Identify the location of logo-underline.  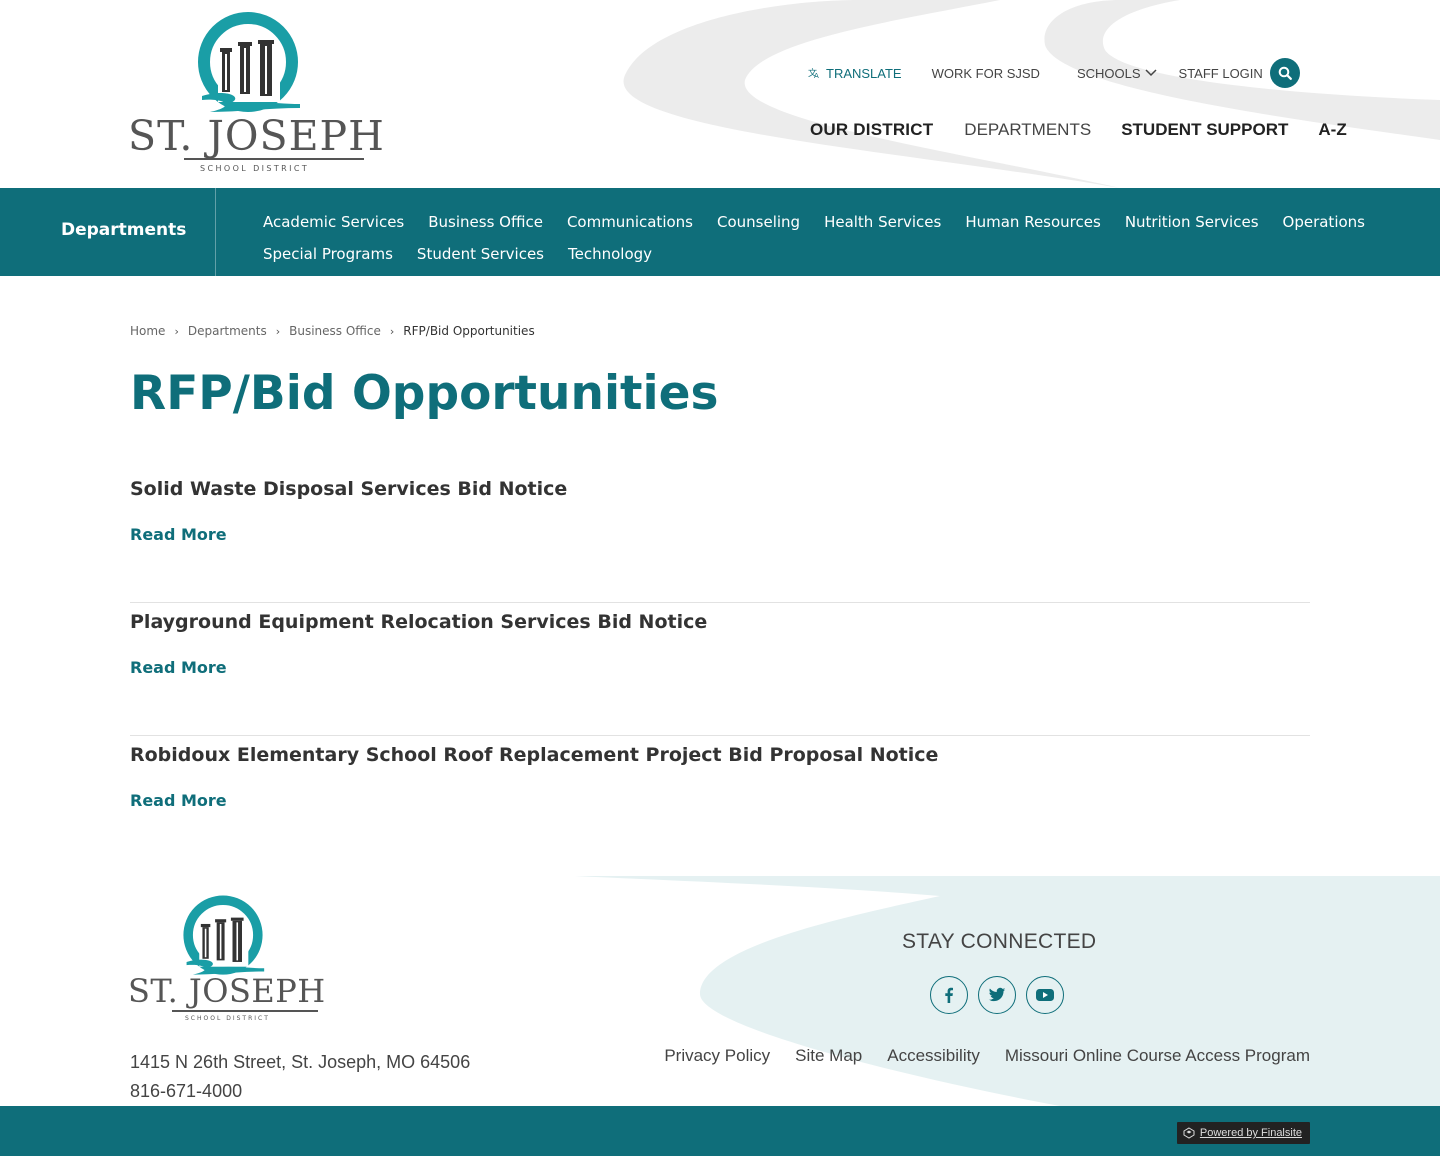
(274, 159).